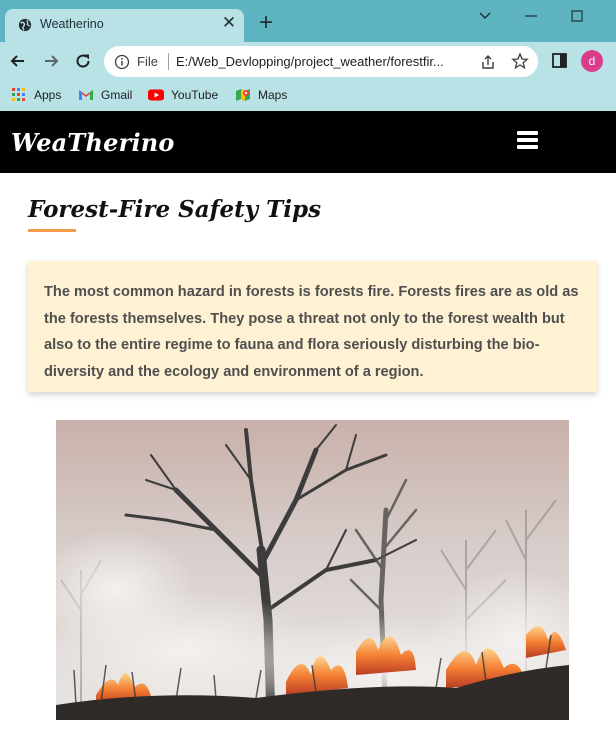  I want to click on page-title: Forest-Fire Safety Tips, so click(175, 209).